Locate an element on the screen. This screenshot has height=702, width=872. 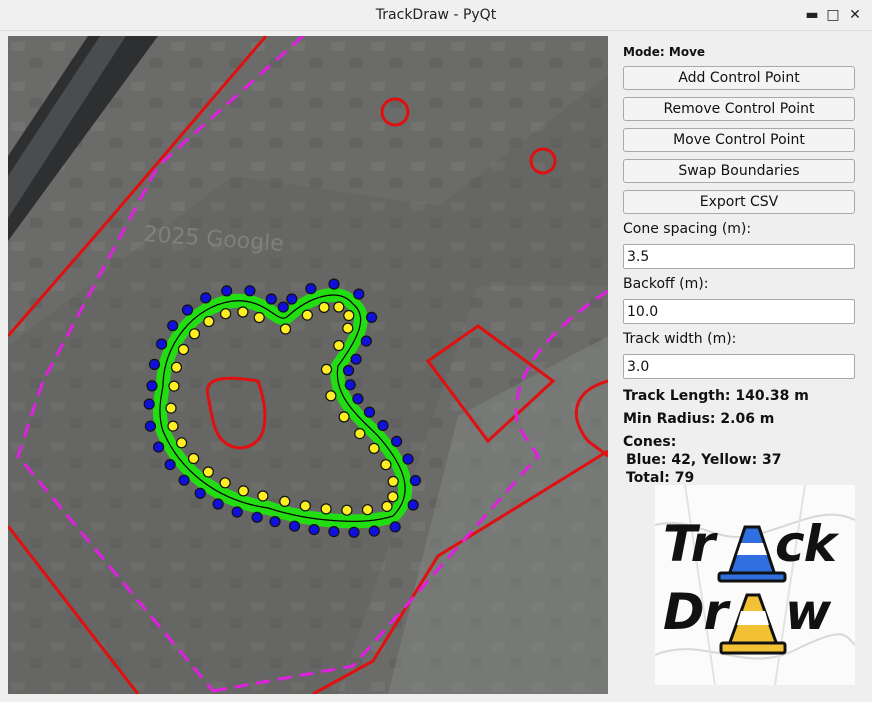
min-radius-text: Min Radius: 2.06 m is located at coordinates (699, 419).